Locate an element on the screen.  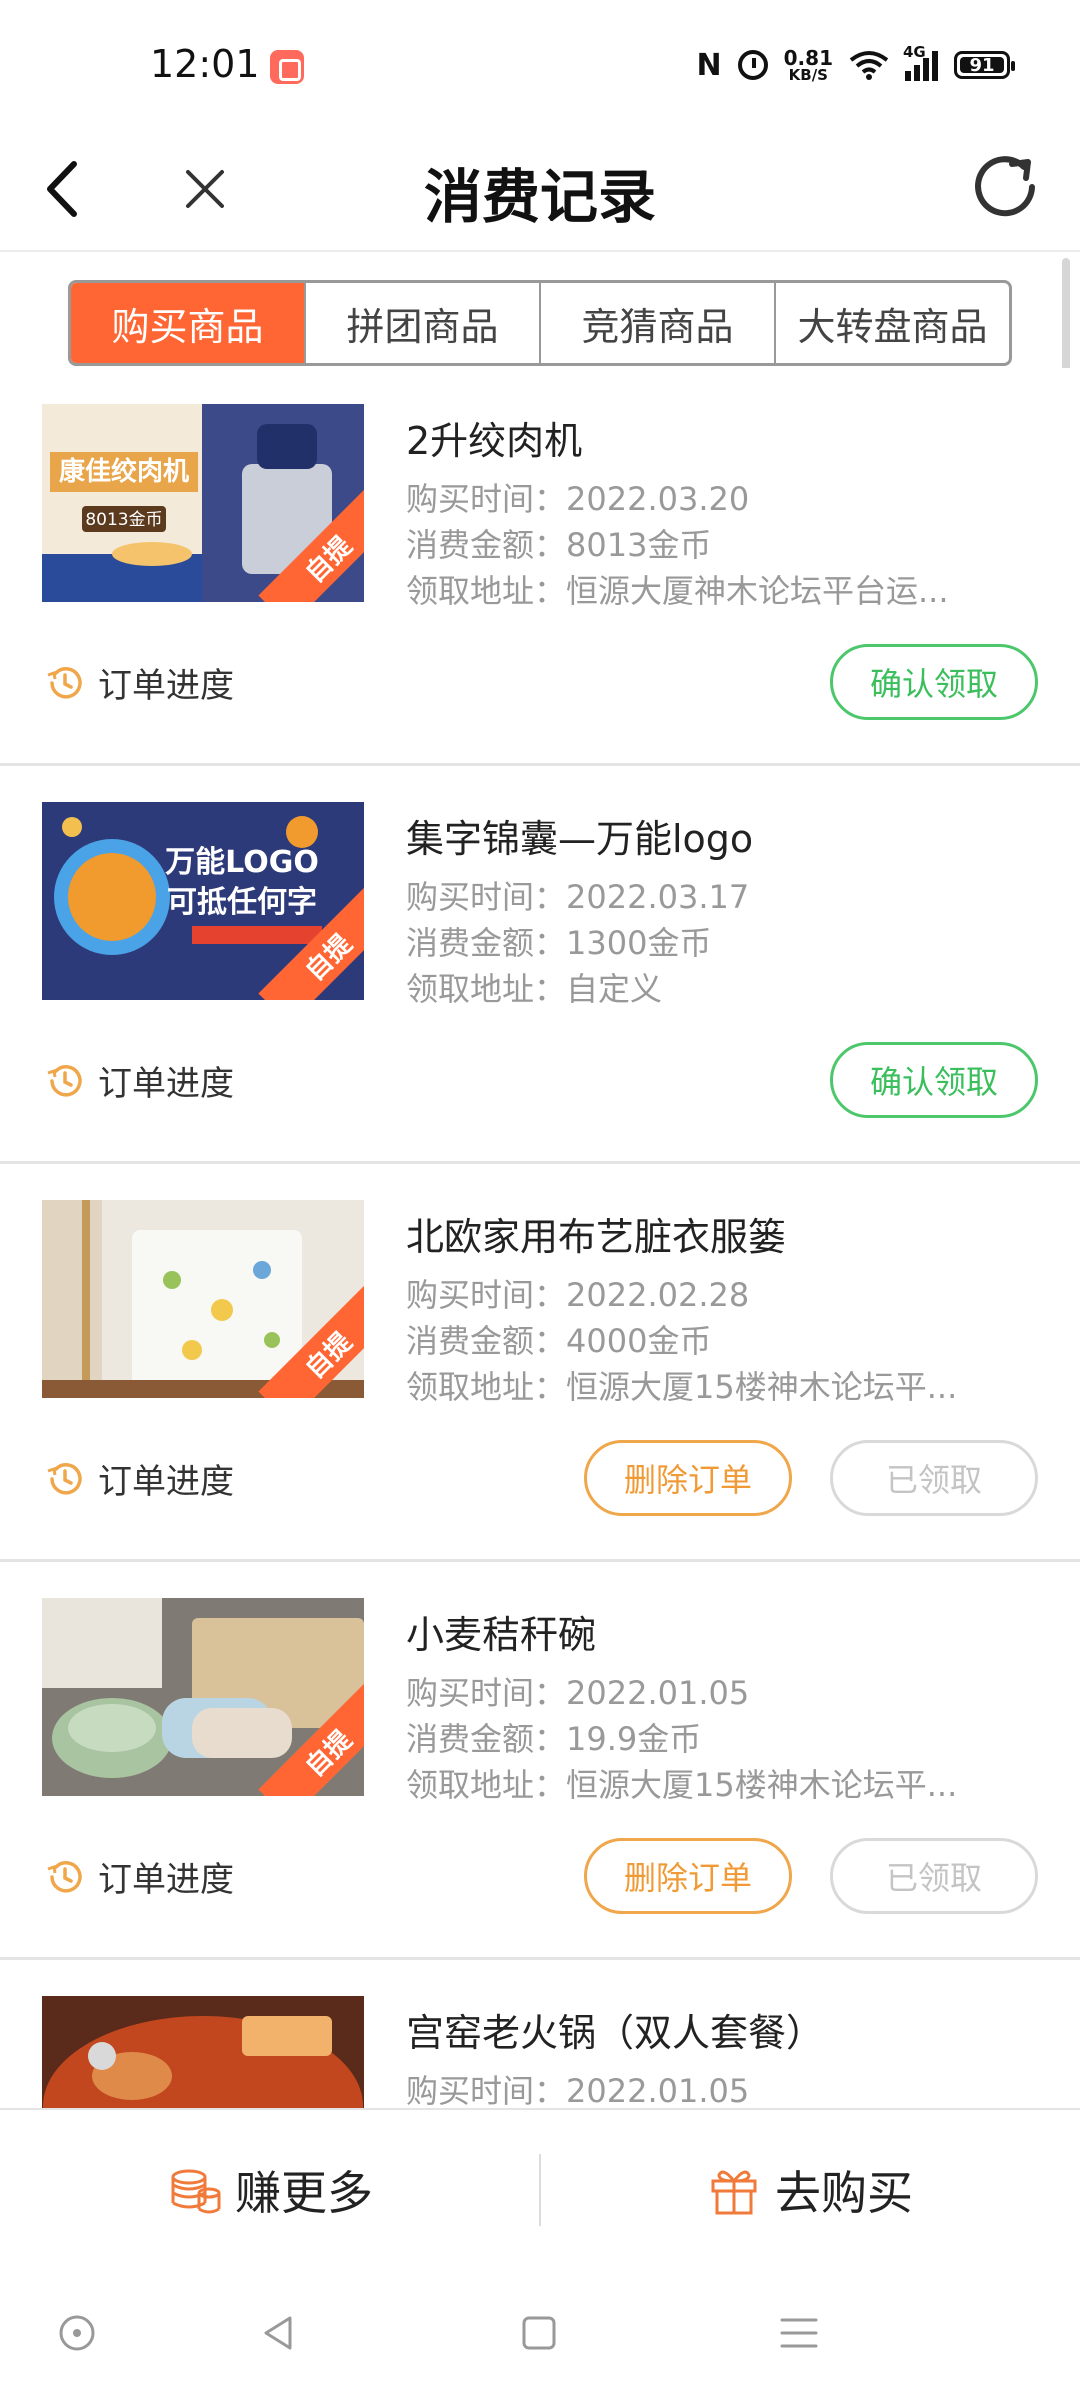
product-thumbnail is located at coordinates (203, 2052).